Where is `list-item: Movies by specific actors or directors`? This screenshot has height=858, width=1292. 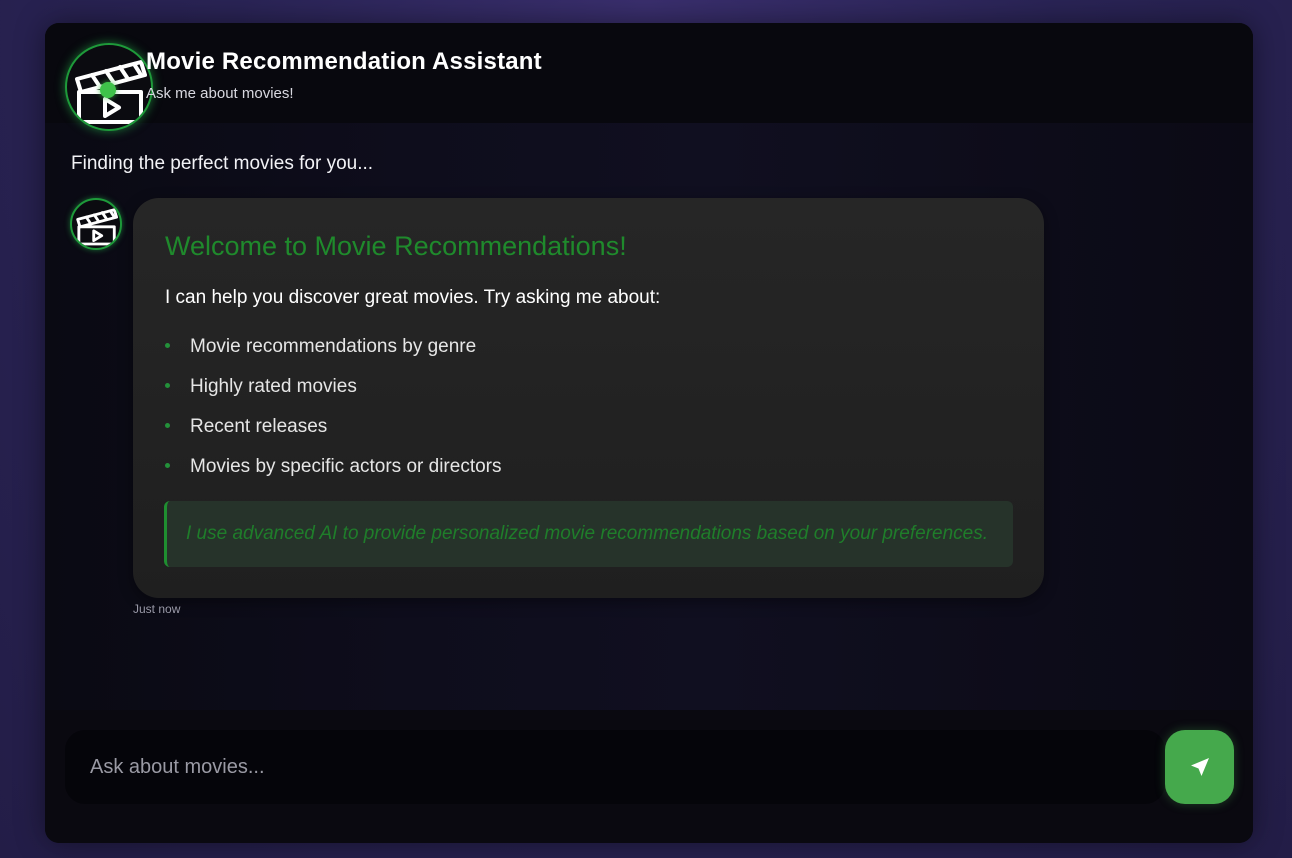
list-item: Movies by specific actors or directors is located at coordinates (333, 473).